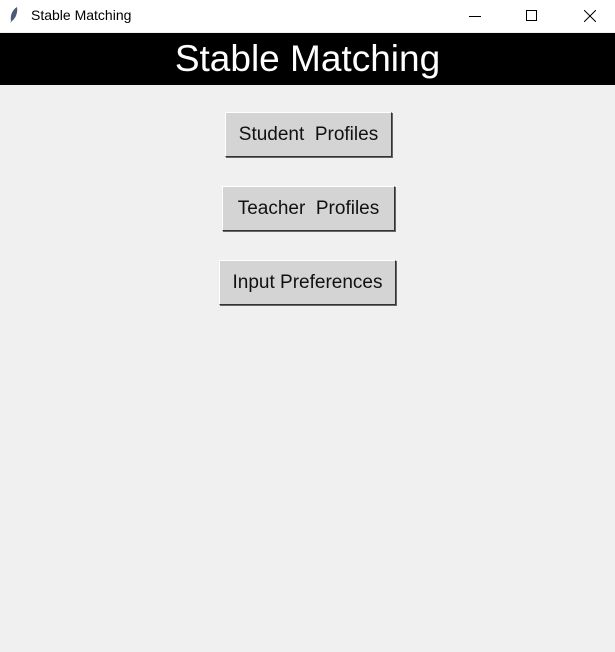  I want to click on input-preferences-button: Input Preferences, so click(307, 282).